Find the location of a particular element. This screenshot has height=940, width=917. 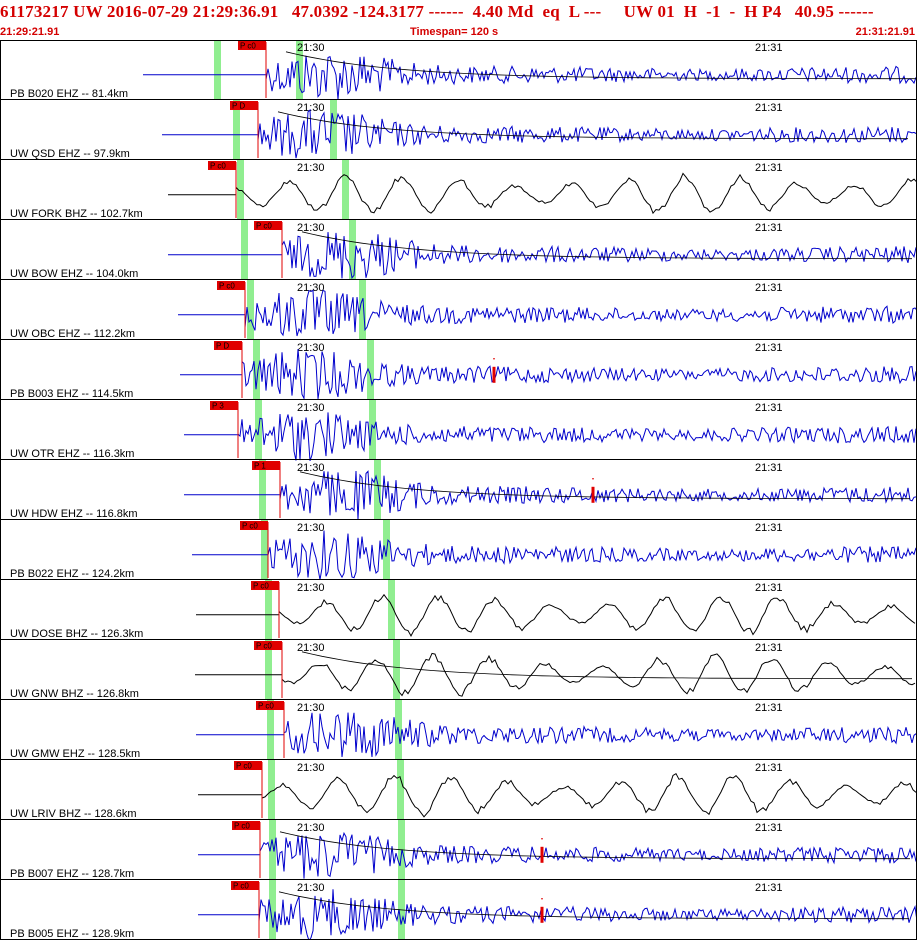

trace-row: 21:30 21:31 P c0 UW LRIV BHZ -- 128.6km is located at coordinates (458, 790).